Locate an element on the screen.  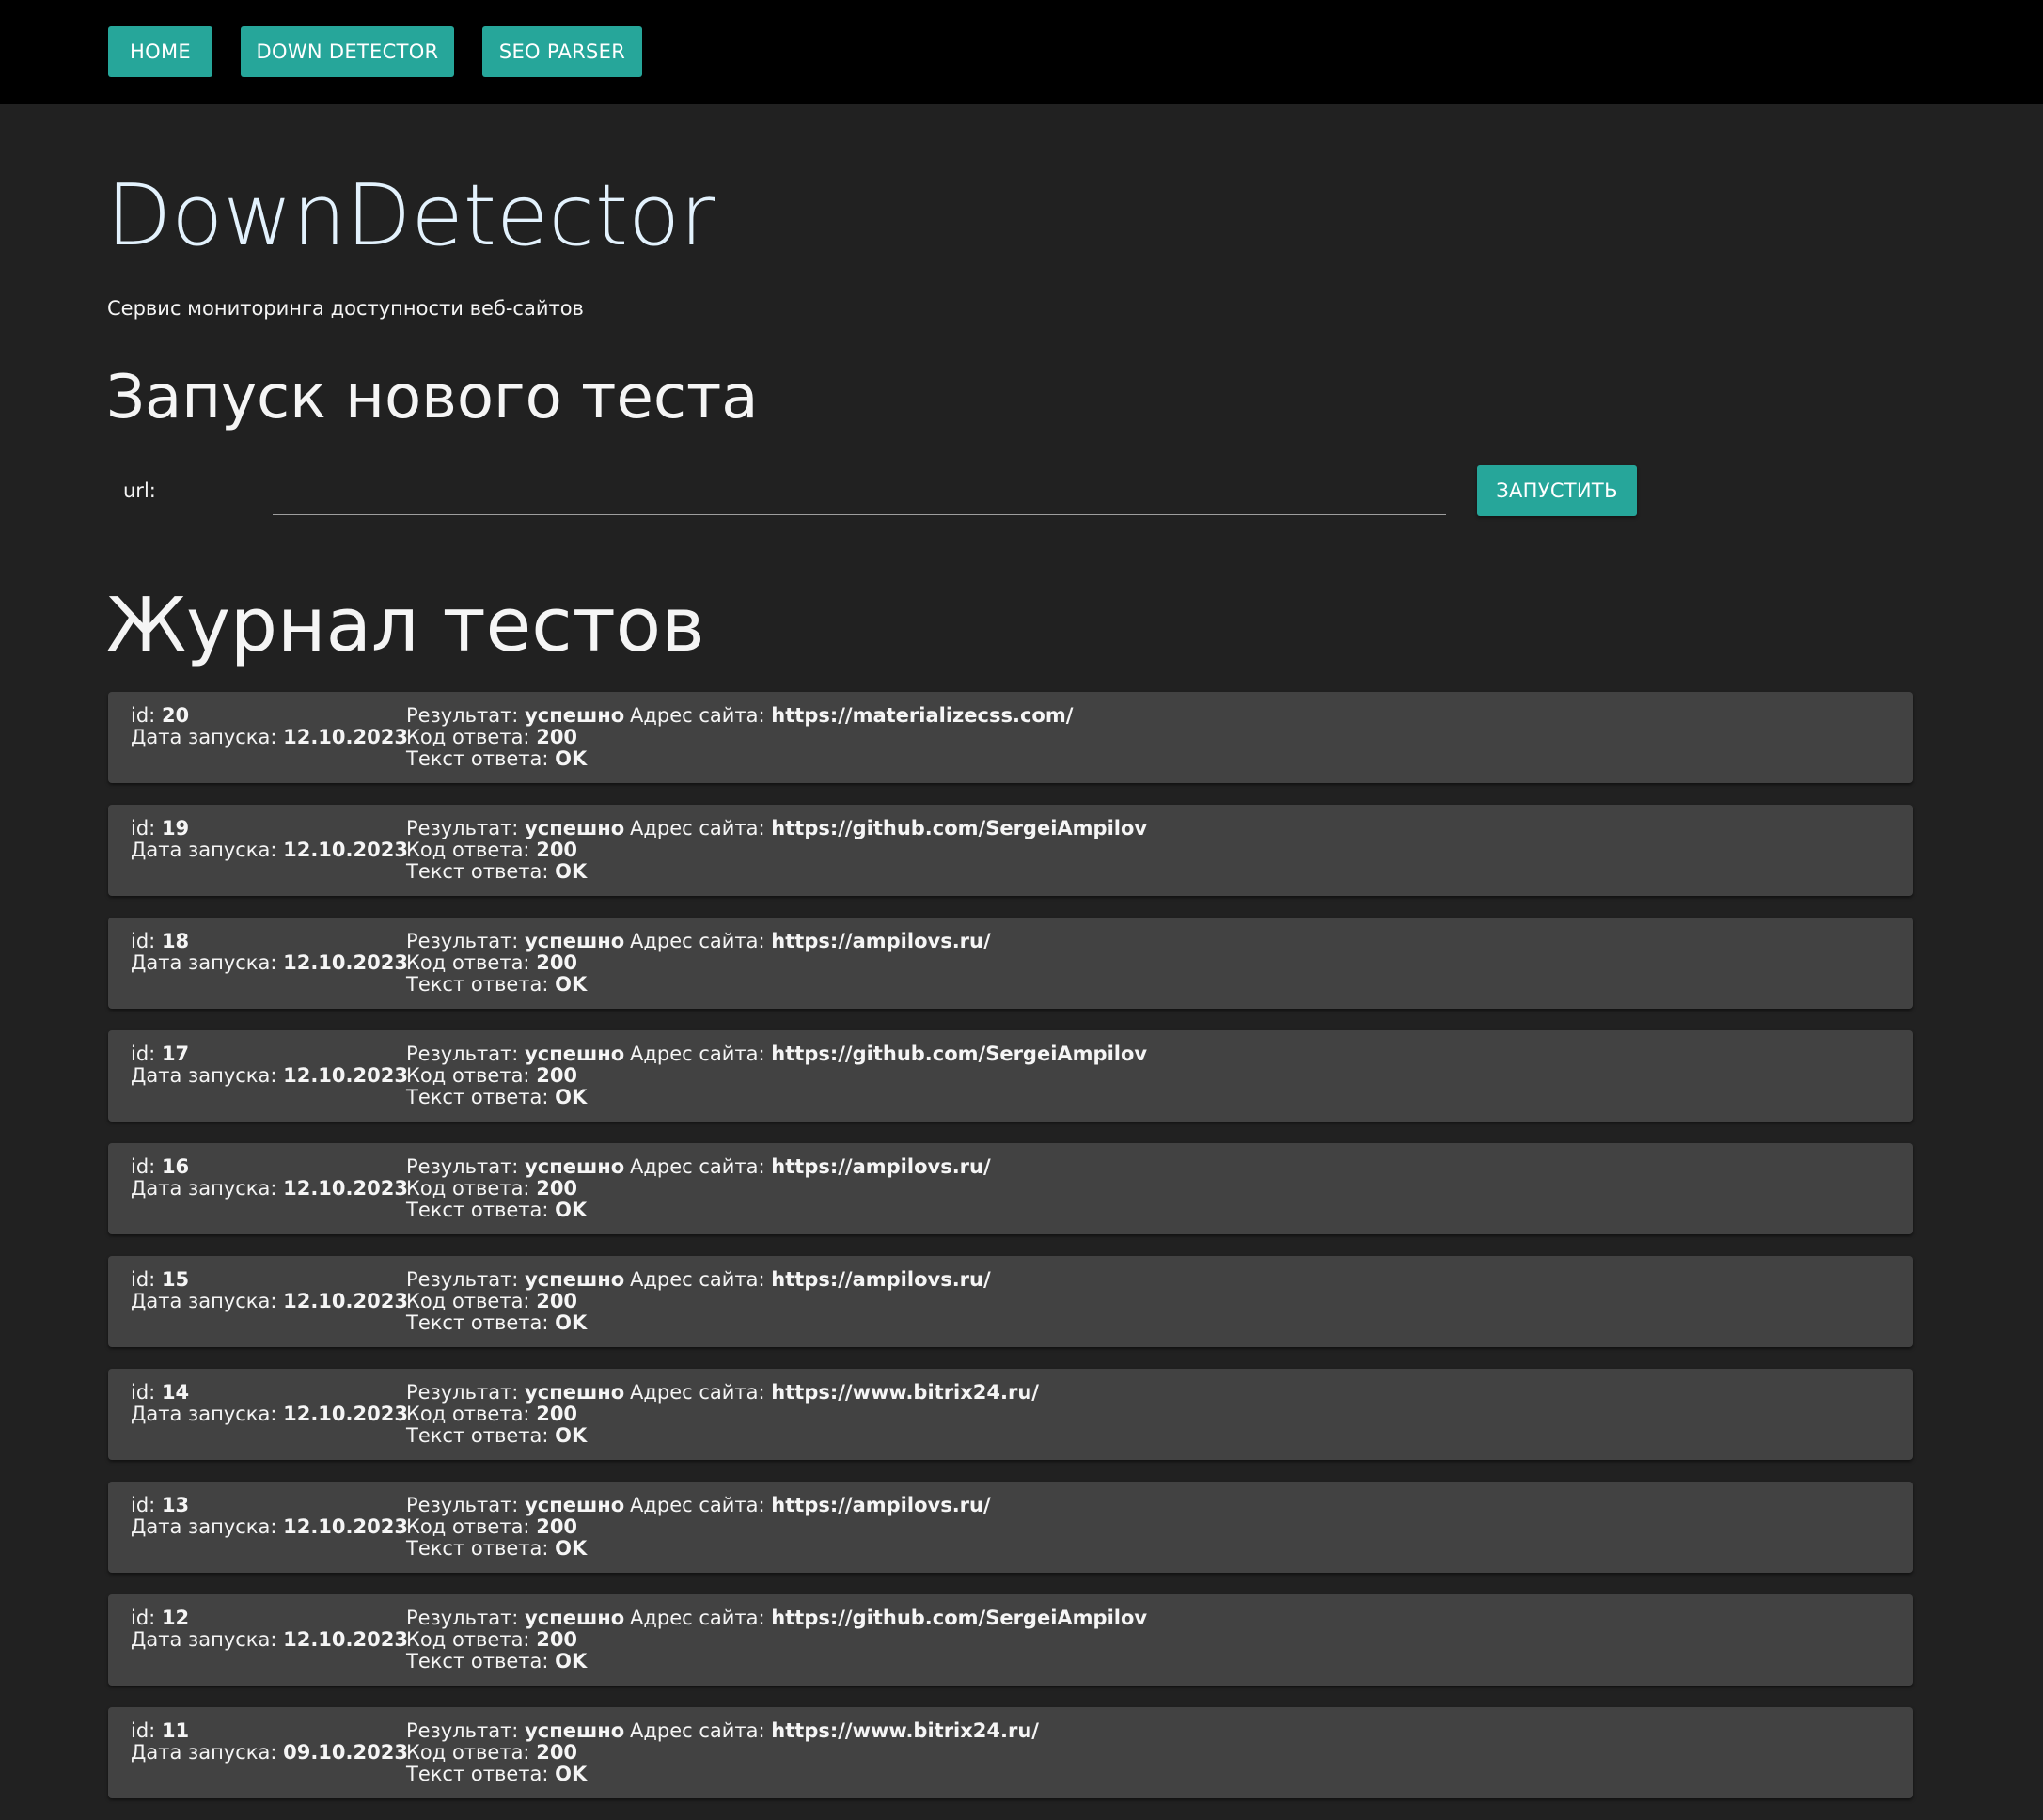
id-value: 16 is located at coordinates (175, 1166).